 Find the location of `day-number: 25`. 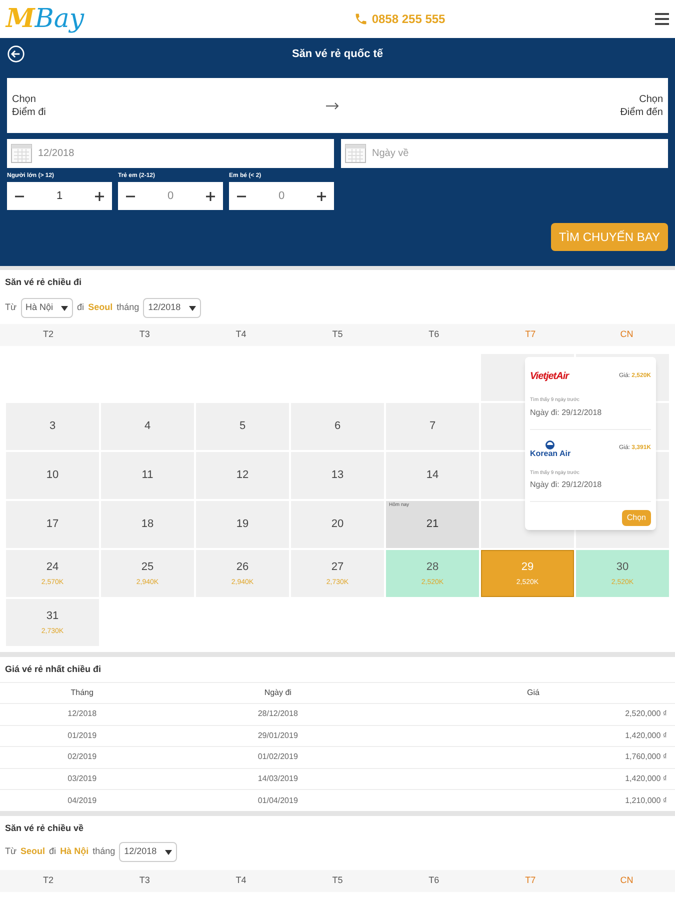

day-number: 25 is located at coordinates (147, 567).